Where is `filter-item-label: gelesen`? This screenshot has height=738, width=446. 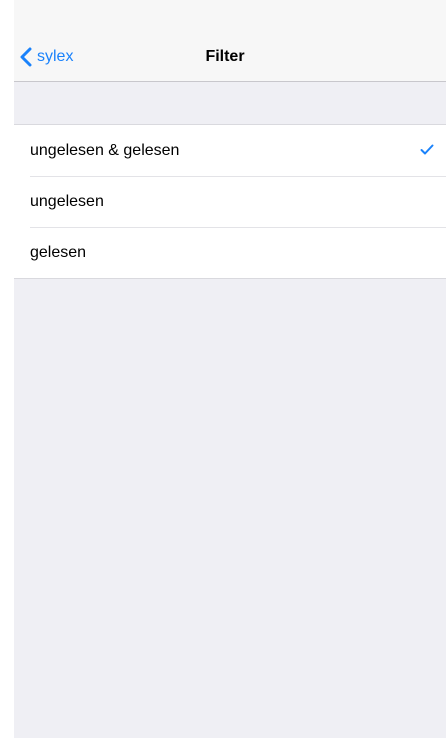
filter-item-label: gelesen is located at coordinates (58, 252).